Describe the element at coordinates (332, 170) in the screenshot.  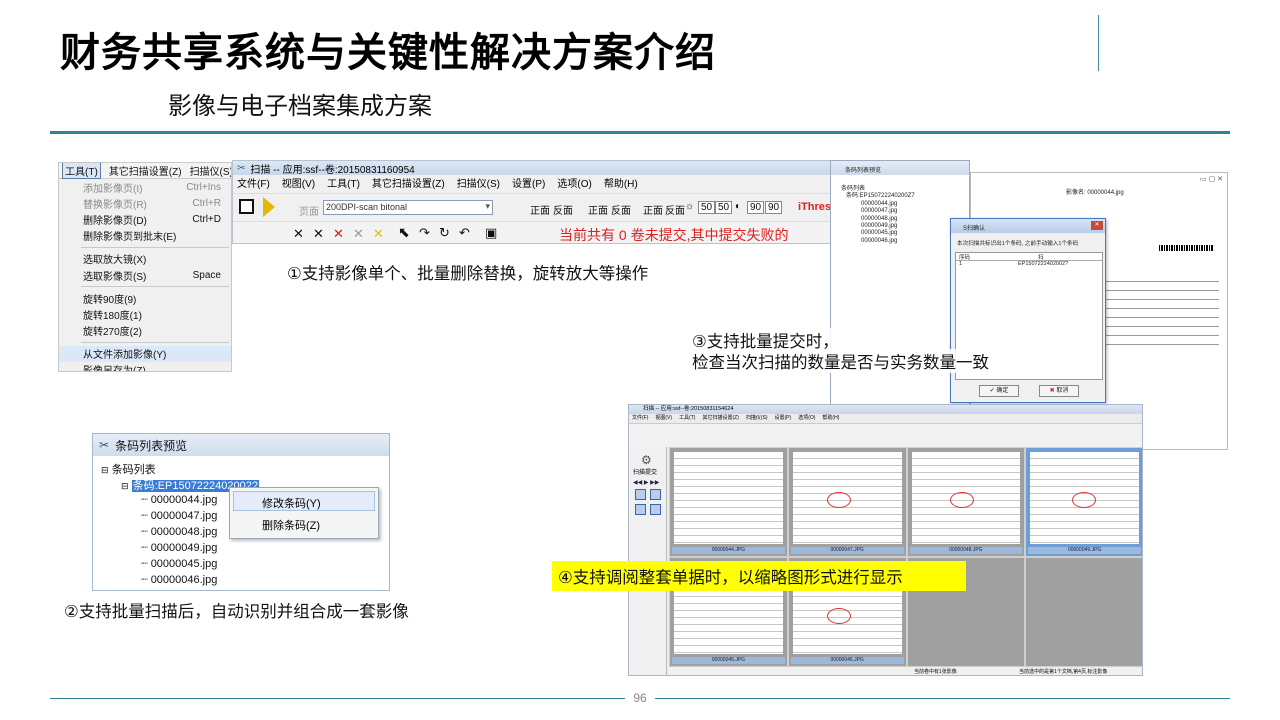
I see `scan-window-title: 扫描 -- 应用:ssf--卷:20150831160954` at that location.